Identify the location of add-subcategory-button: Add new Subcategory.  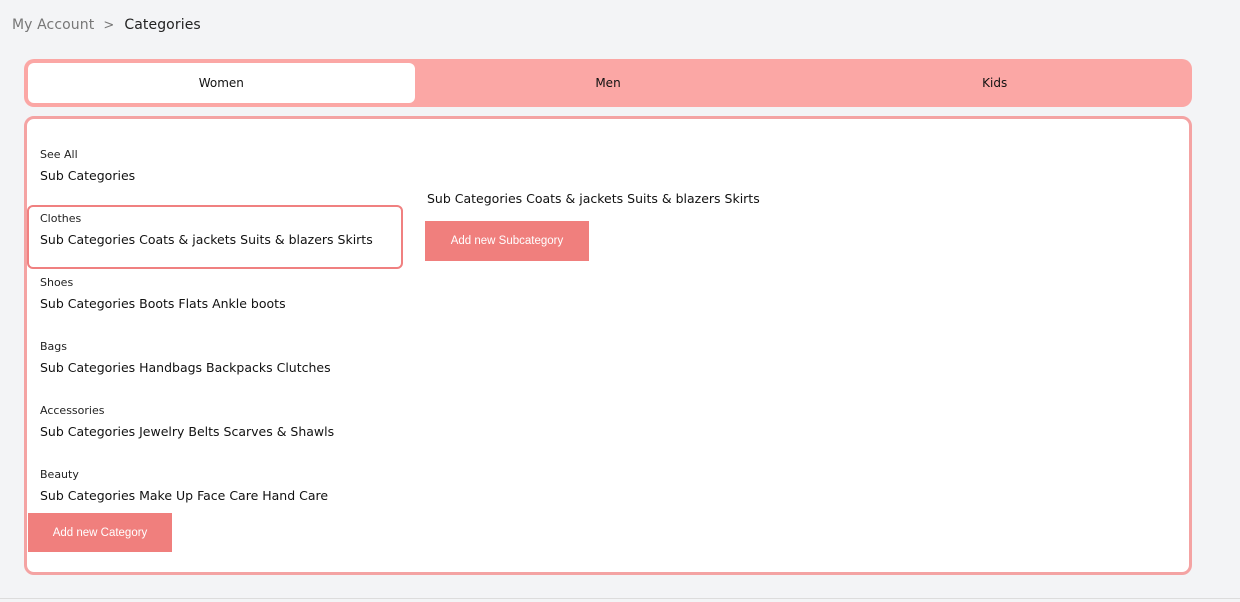
(507, 241).